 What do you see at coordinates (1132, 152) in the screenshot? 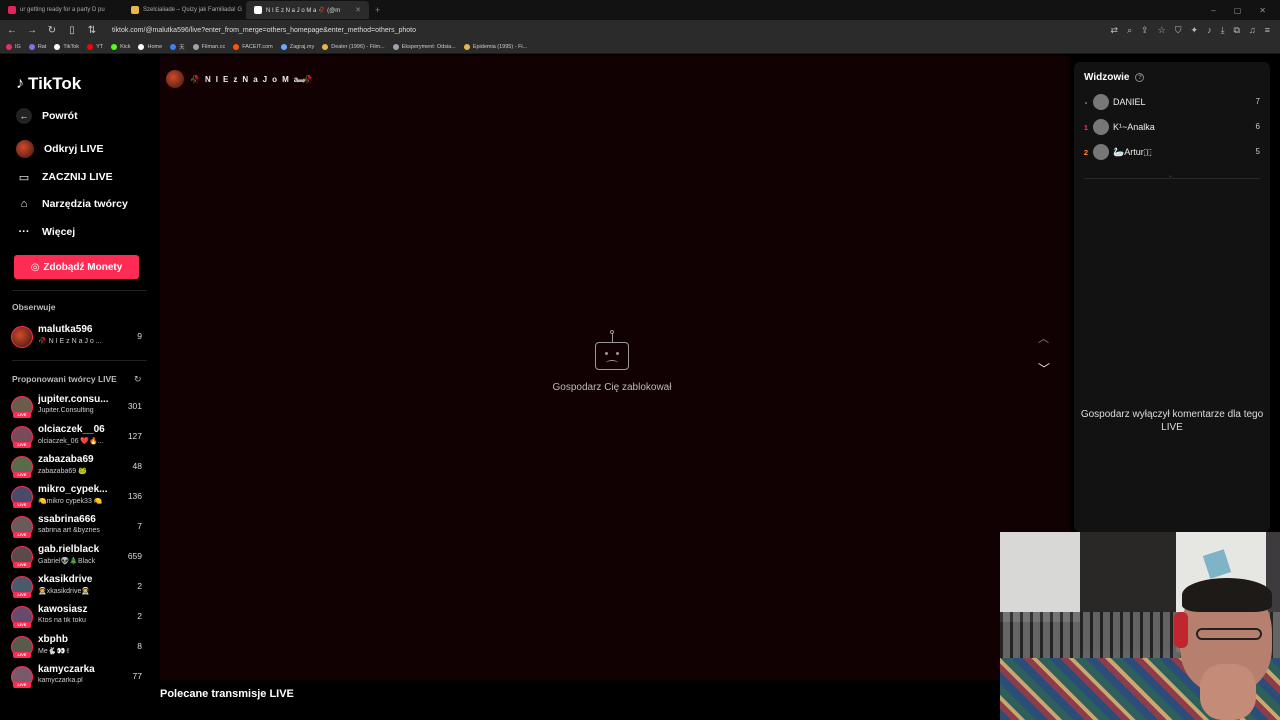
I see `viewer-name: 🦢Artur🇮` at bounding box center [1132, 152].